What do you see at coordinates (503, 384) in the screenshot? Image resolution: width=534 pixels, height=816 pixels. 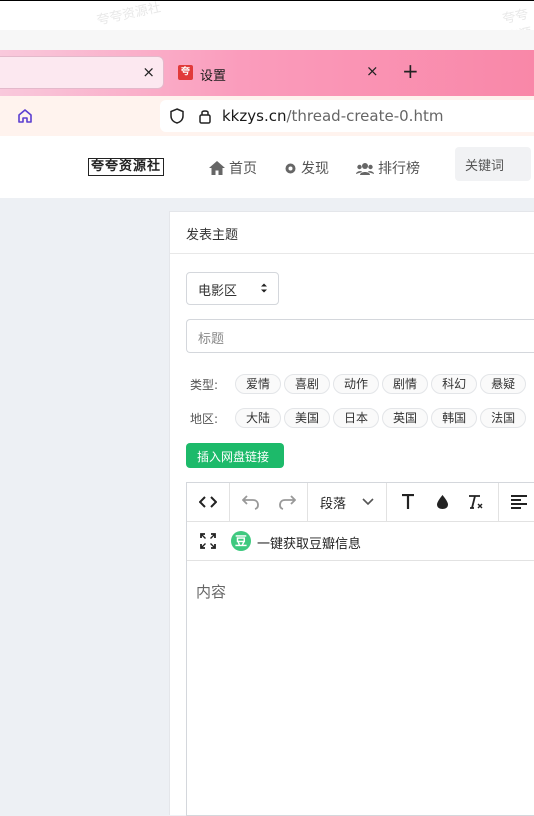 I see `type-tag: 悬疑` at bounding box center [503, 384].